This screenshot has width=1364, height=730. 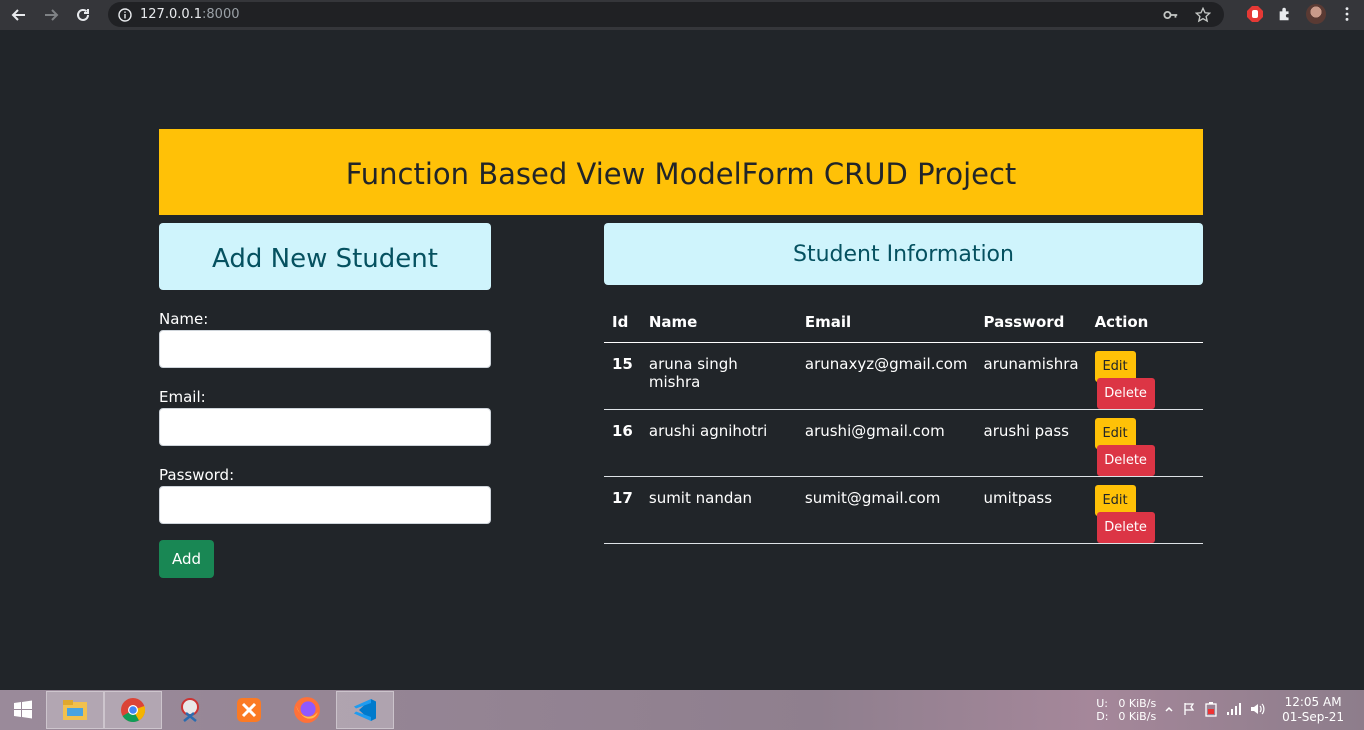 I want to click on cell-email: arushi@gmail.com, so click(x=886, y=443).